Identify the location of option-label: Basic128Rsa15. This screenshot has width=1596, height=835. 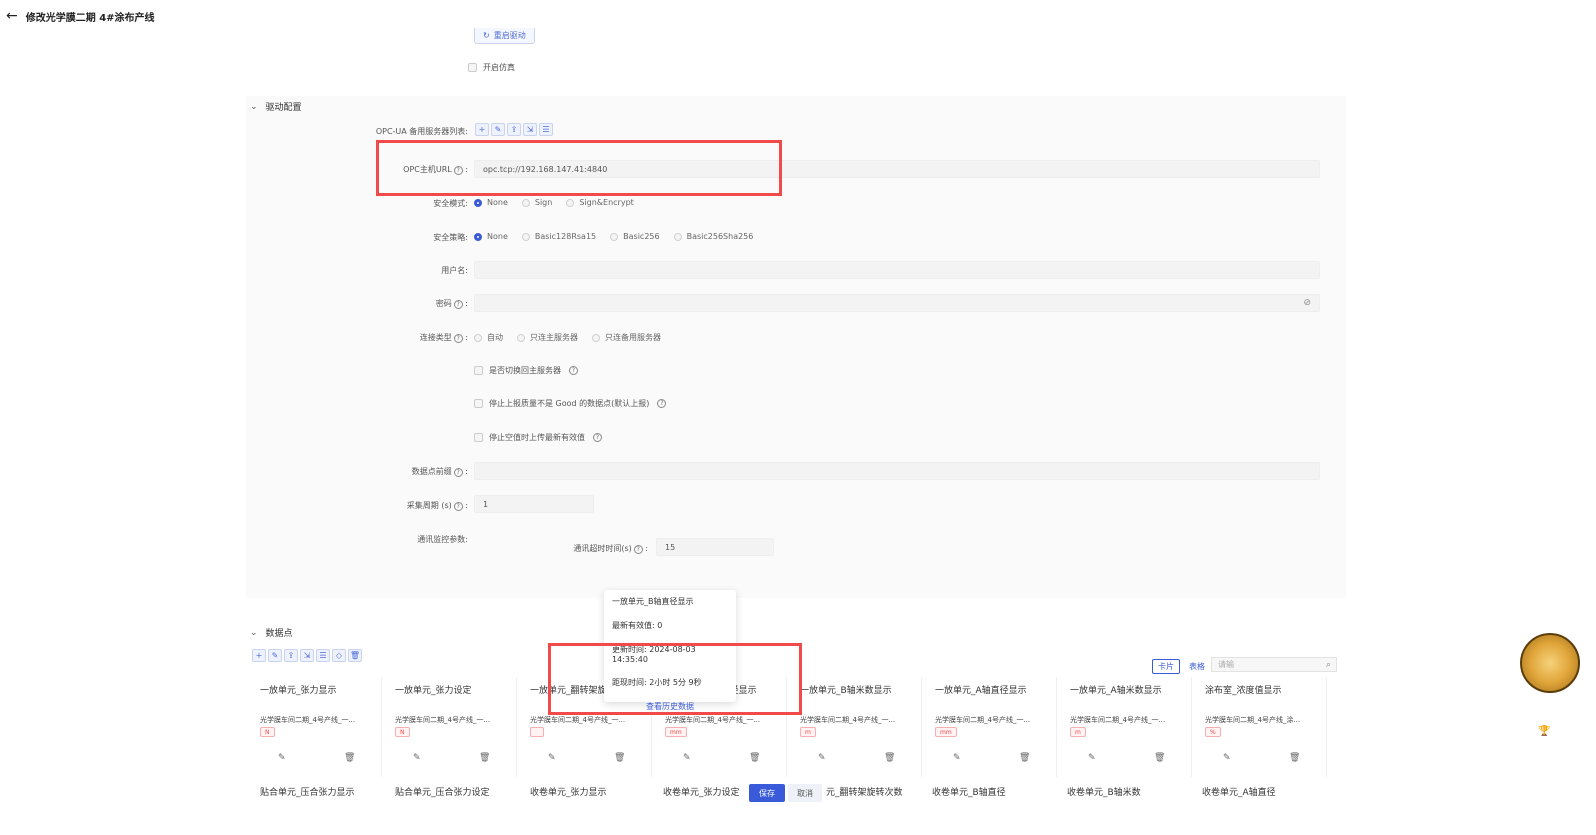
(565, 236).